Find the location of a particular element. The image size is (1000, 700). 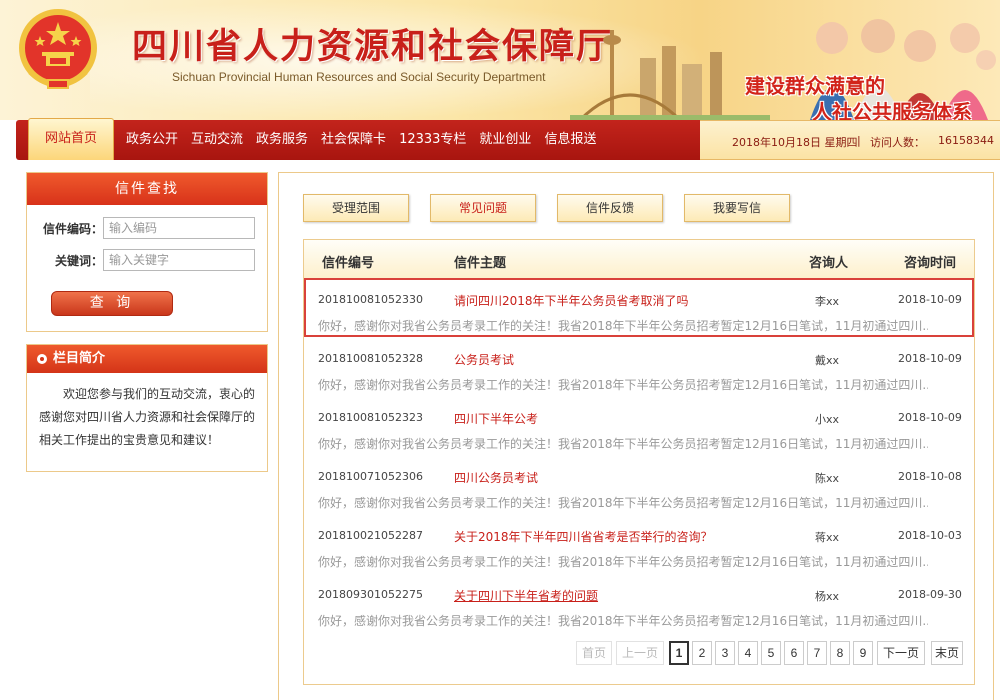

letter-subject-link: 关于四川下半年省考的问题 is located at coordinates (526, 595).